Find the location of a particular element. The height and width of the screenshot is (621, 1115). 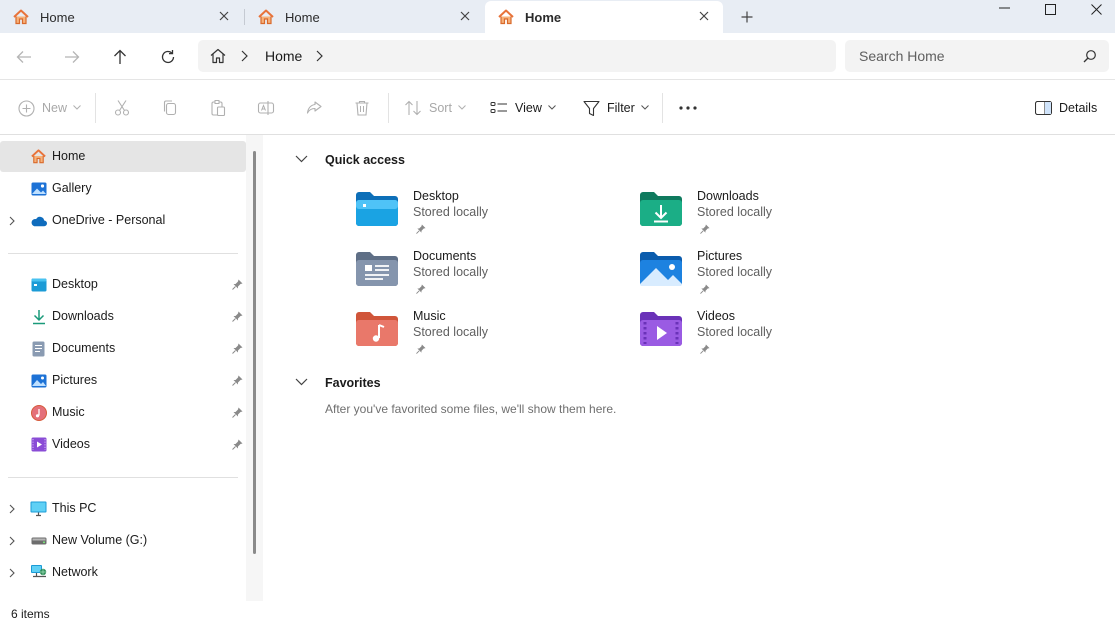

up-button is located at coordinates (120, 57).